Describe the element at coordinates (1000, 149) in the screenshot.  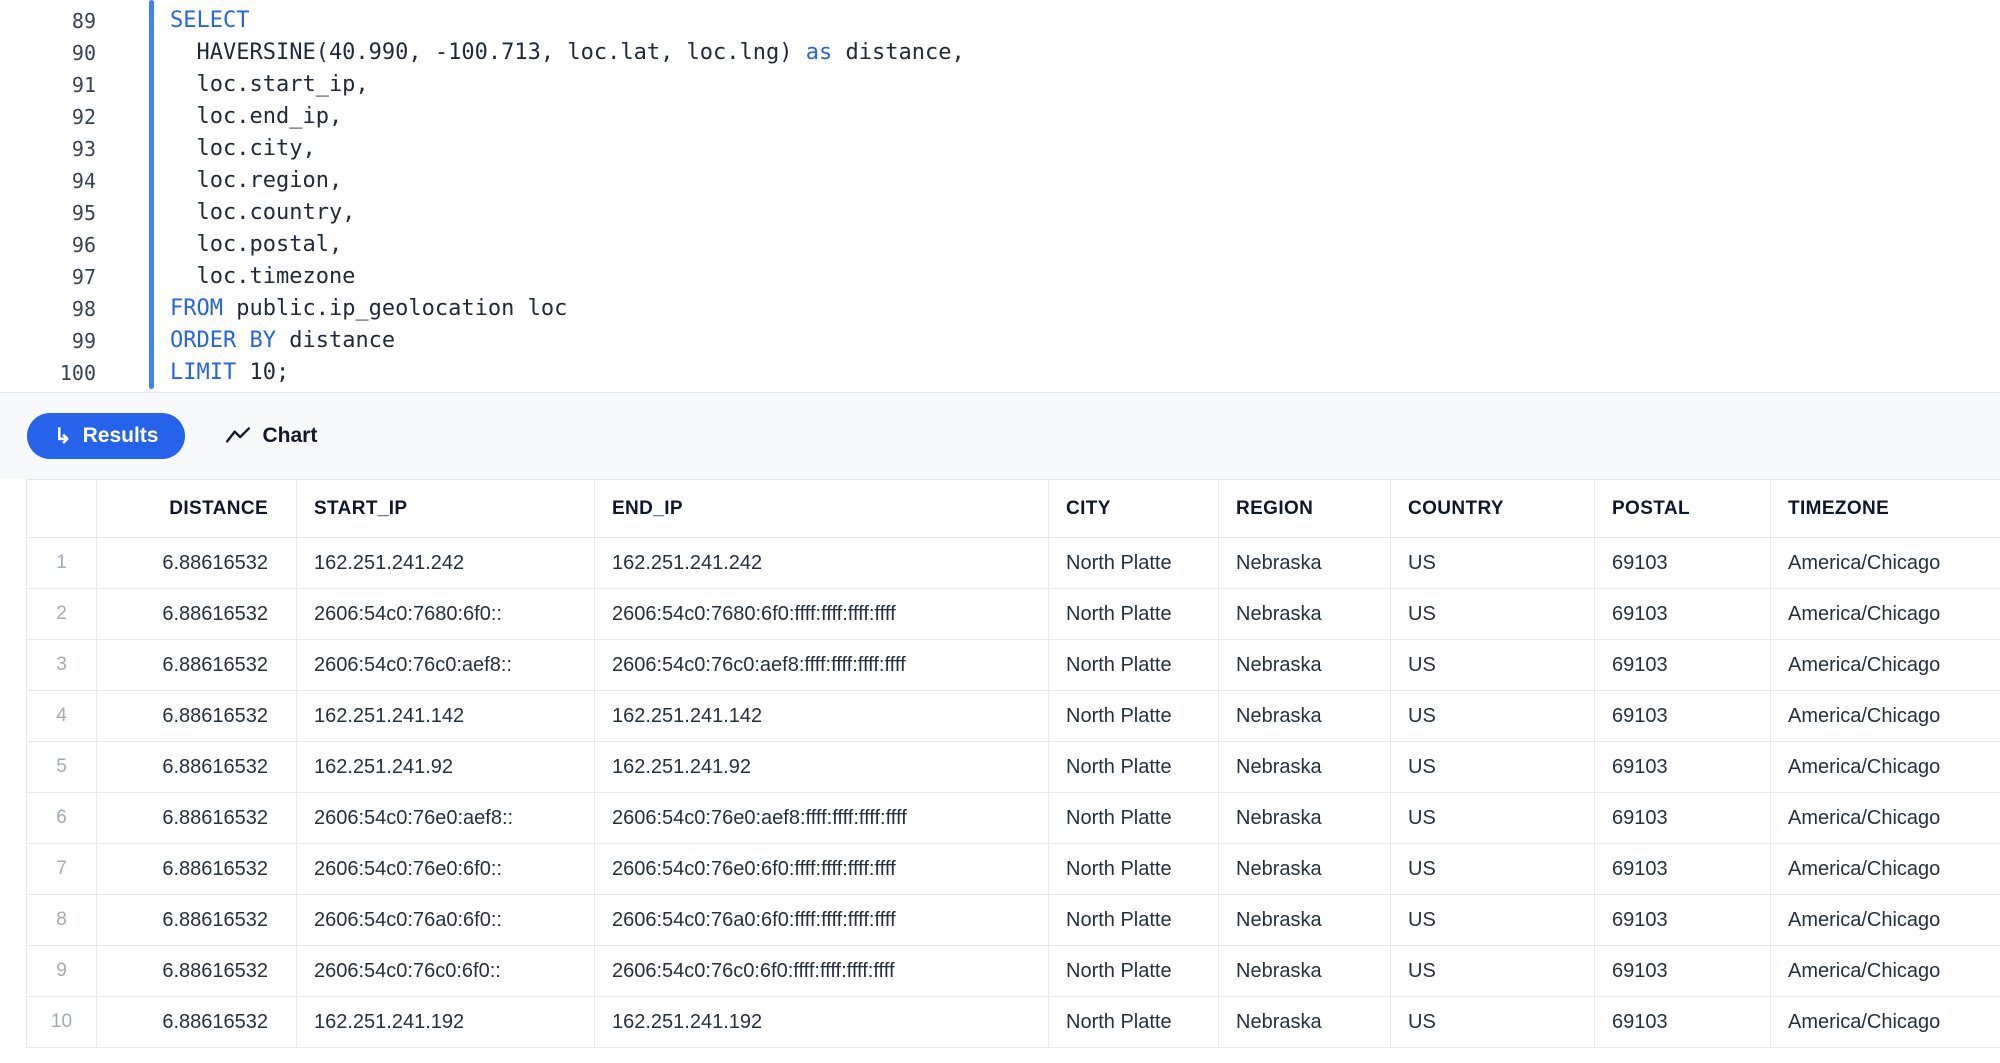
I see `code-line: 93 loc.city,` at that location.